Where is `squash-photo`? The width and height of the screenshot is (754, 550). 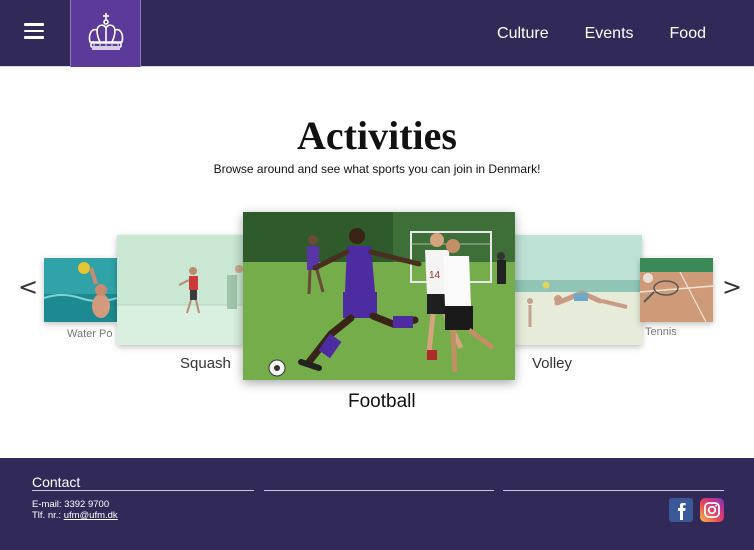 squash-photo is located at coordinates (180, 290).